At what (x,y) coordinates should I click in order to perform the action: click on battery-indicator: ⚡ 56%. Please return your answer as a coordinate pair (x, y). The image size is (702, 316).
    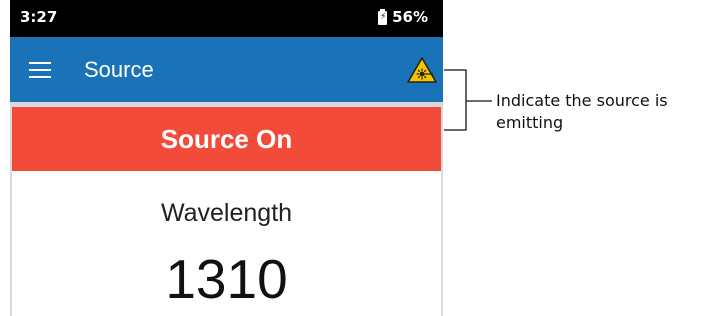
    Looking at the image, I should click on (403, 17).